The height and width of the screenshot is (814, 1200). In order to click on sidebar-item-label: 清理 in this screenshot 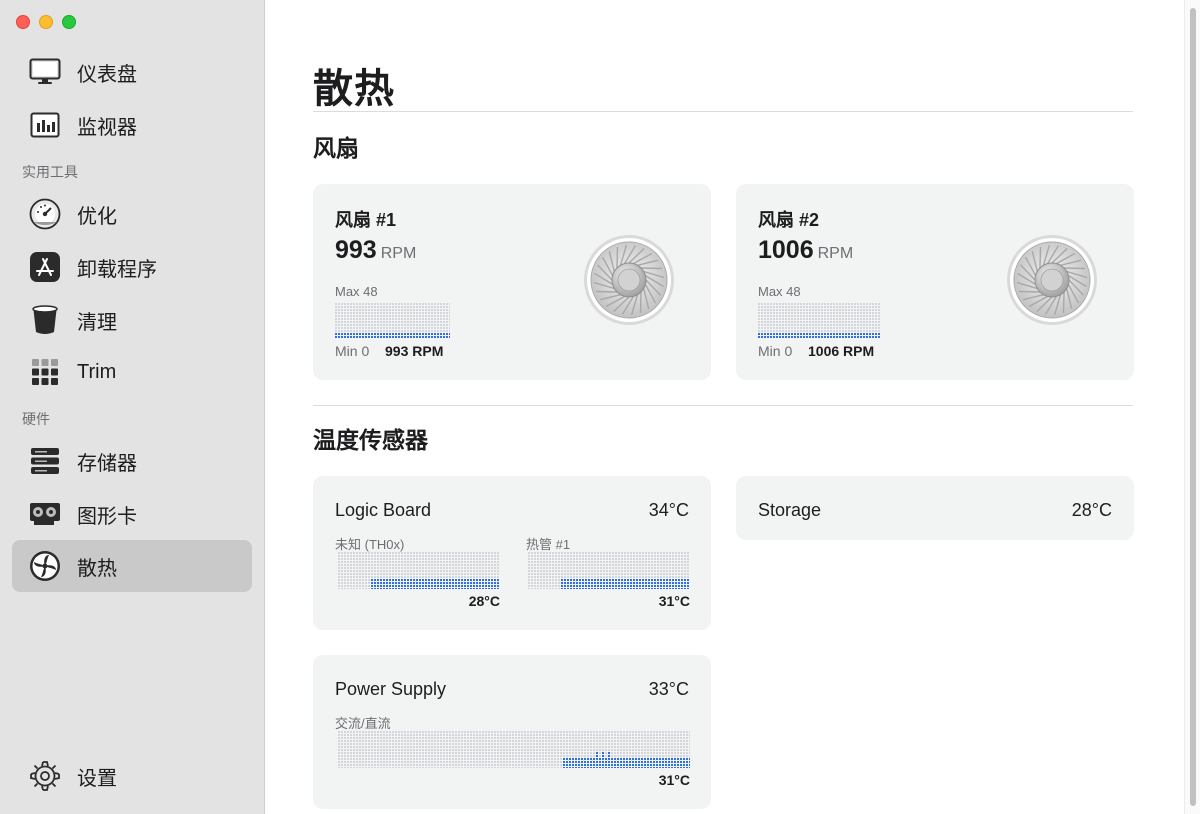, I will do `click(97, 322)`.